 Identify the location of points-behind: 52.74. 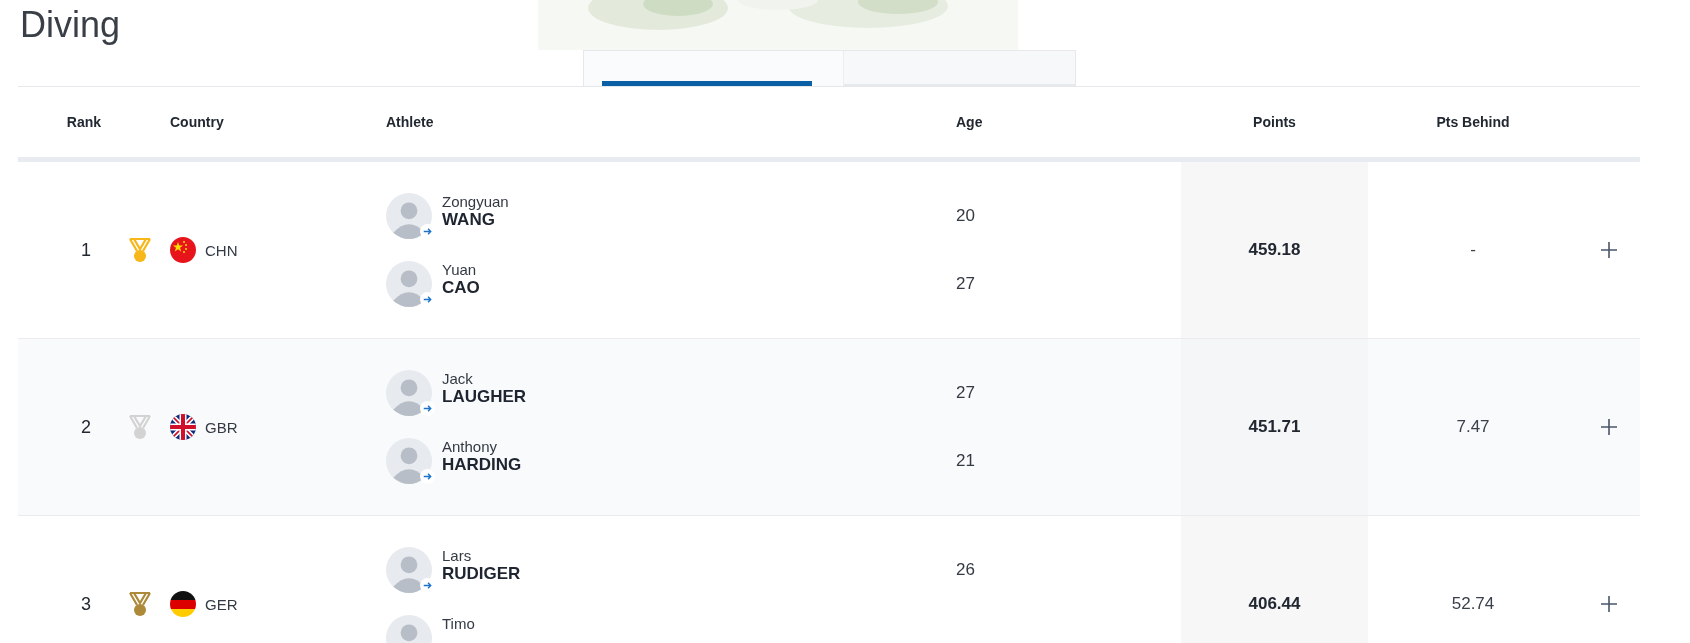
(1473, 604).